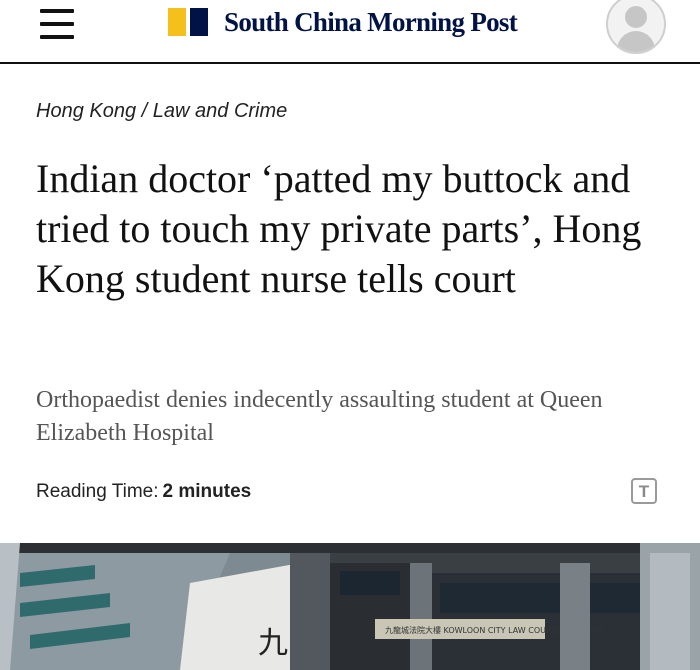 This screenshot has height=670, width=700. I want to click on breadcrumb-subsection-link: Law and Crime, so click(220, 111).